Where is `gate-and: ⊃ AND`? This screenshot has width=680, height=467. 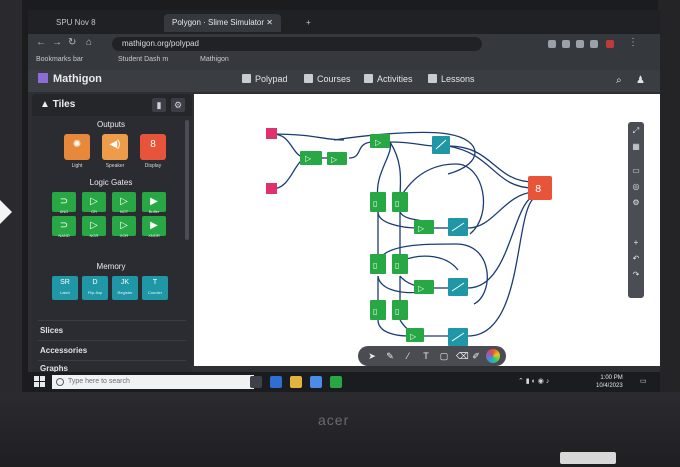 gate-and: ⊃ AND is located at coordinates (64, 203).